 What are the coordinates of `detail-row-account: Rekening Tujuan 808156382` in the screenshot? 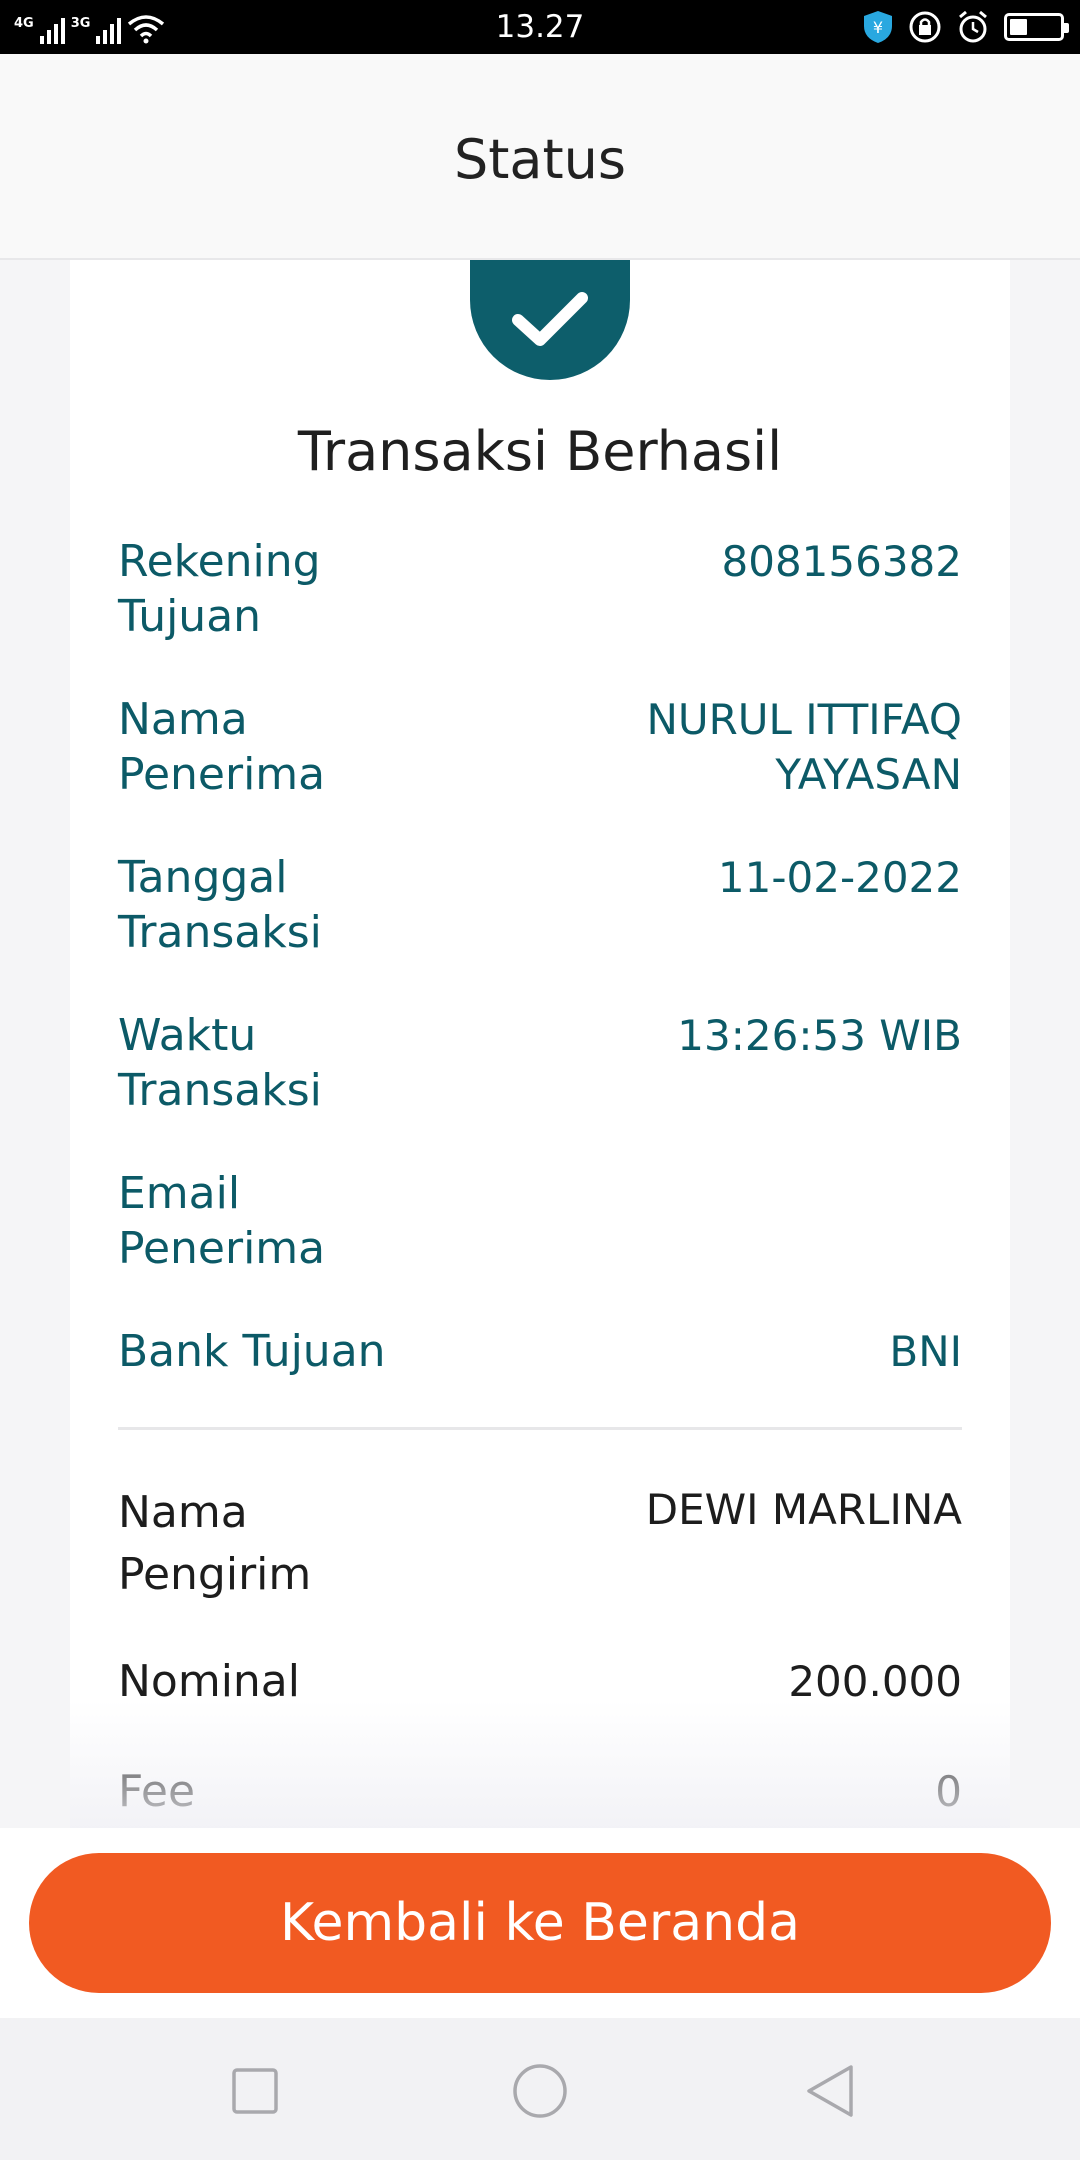 It's located at (540, 589).